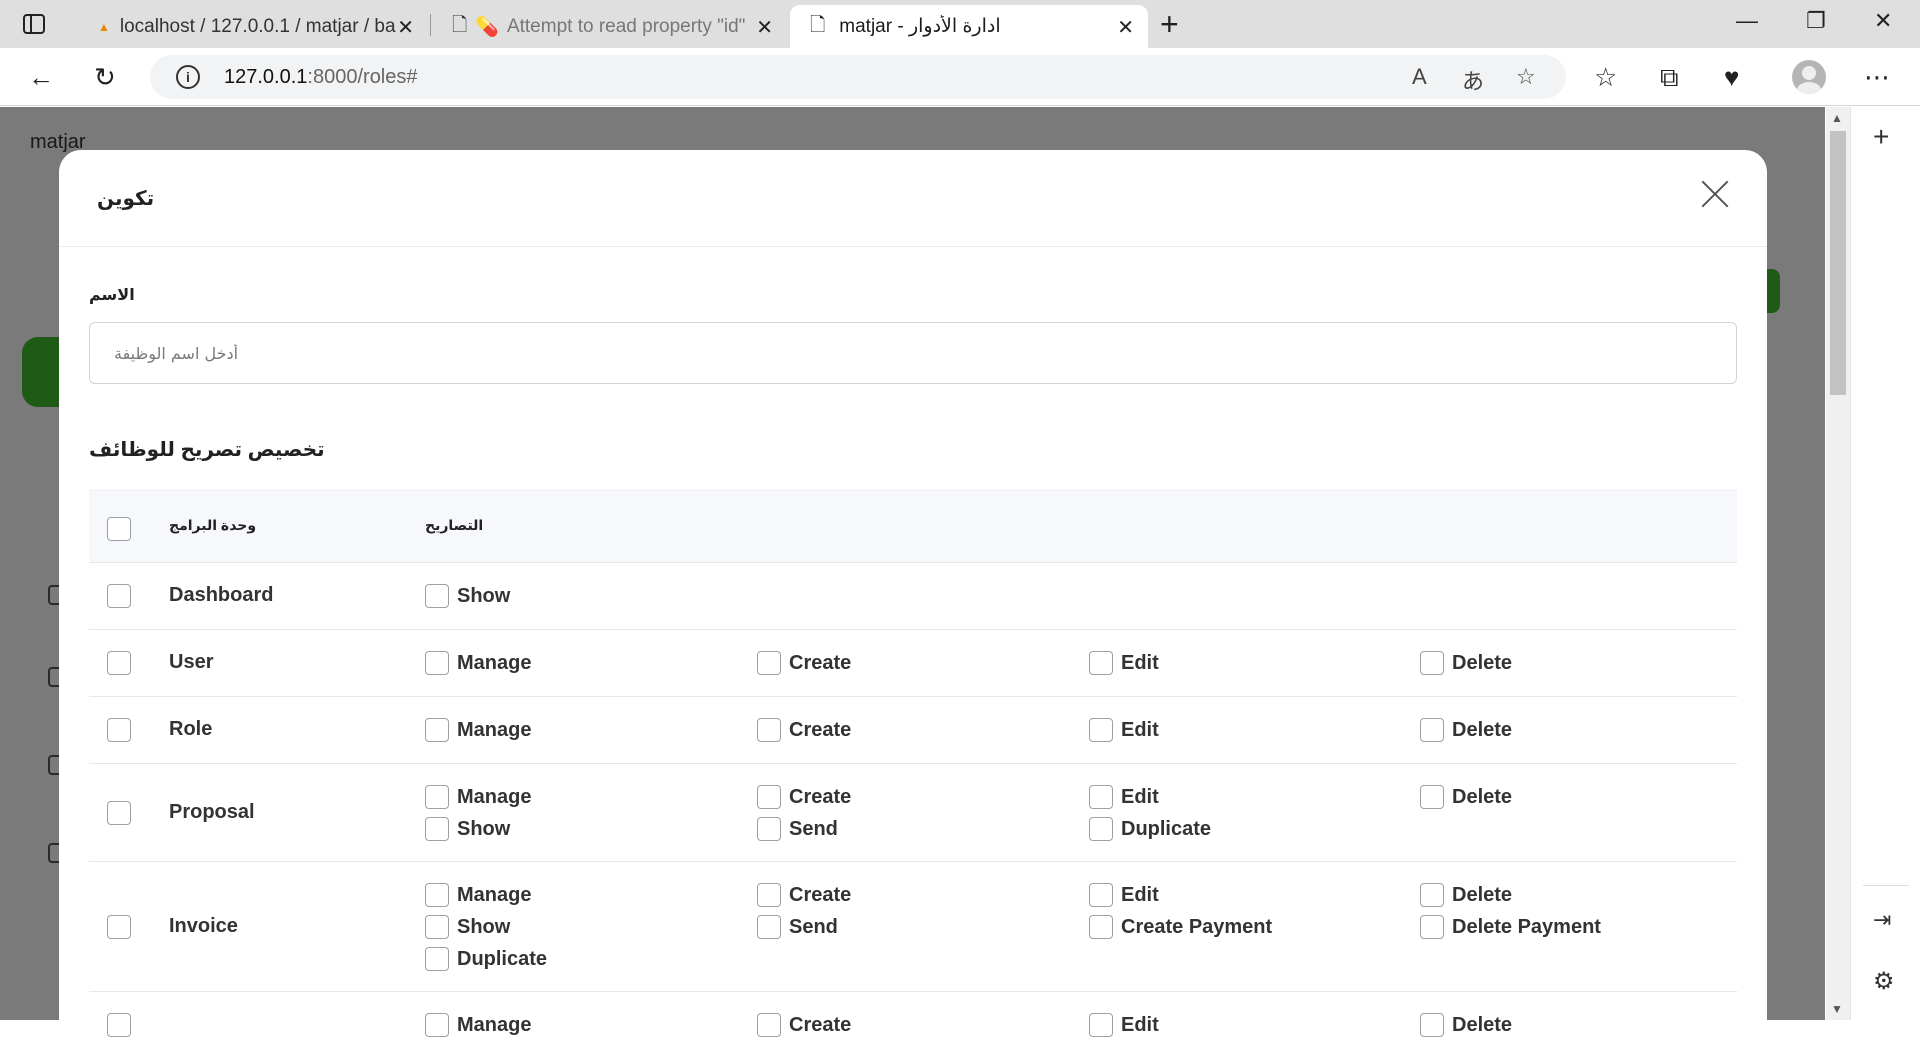 The height and width of the screenshot is (1050, 1920). Describe the element at coordinates (1180, 927) in the screenshot. I see `permission-item: Create Payment` at that location.